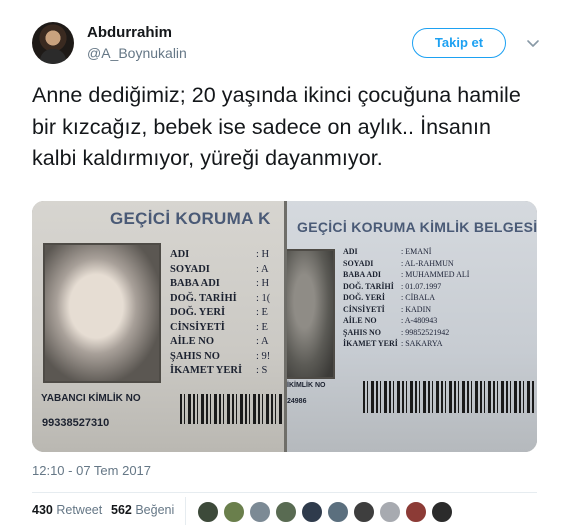  Describe the element at coordinates (137, 53) in the screenshot. I see `user-handle: @A_Boynukalin` at that location.